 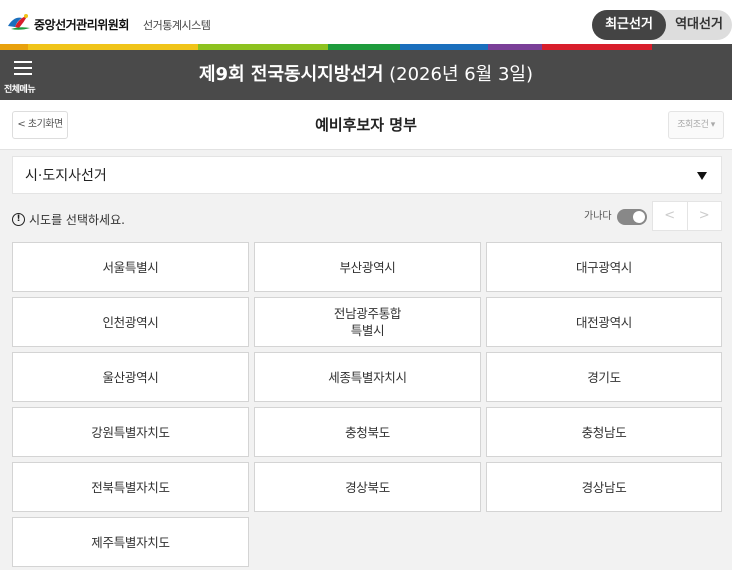 I want to click on region-button: 세종특별자치시, so click(x=367, y=377).